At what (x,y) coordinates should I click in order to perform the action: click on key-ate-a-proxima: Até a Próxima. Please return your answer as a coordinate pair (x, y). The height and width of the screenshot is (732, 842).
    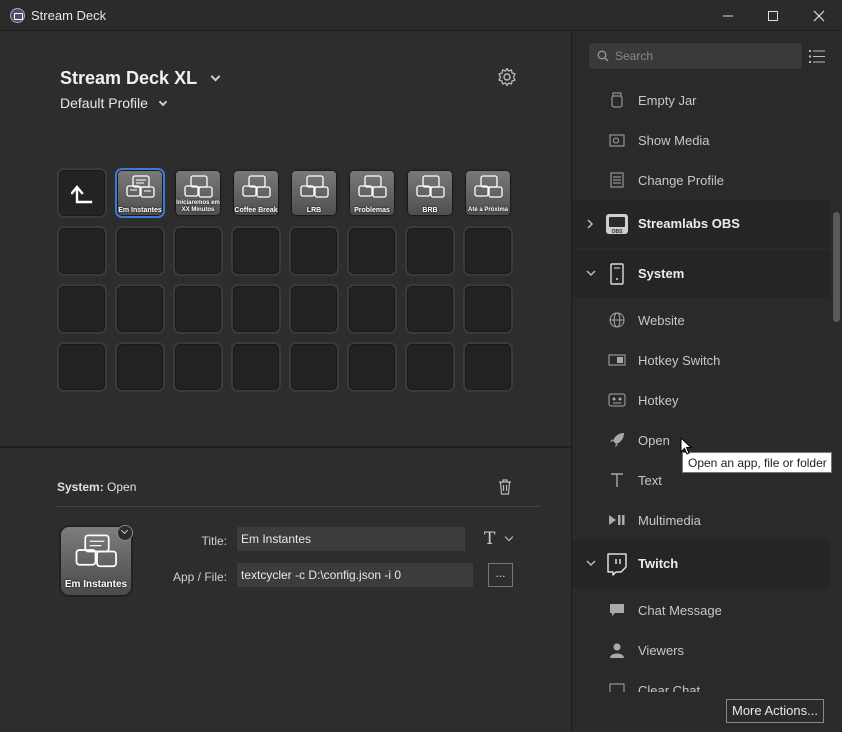
    Looking at the image, I should click on (488, 193).